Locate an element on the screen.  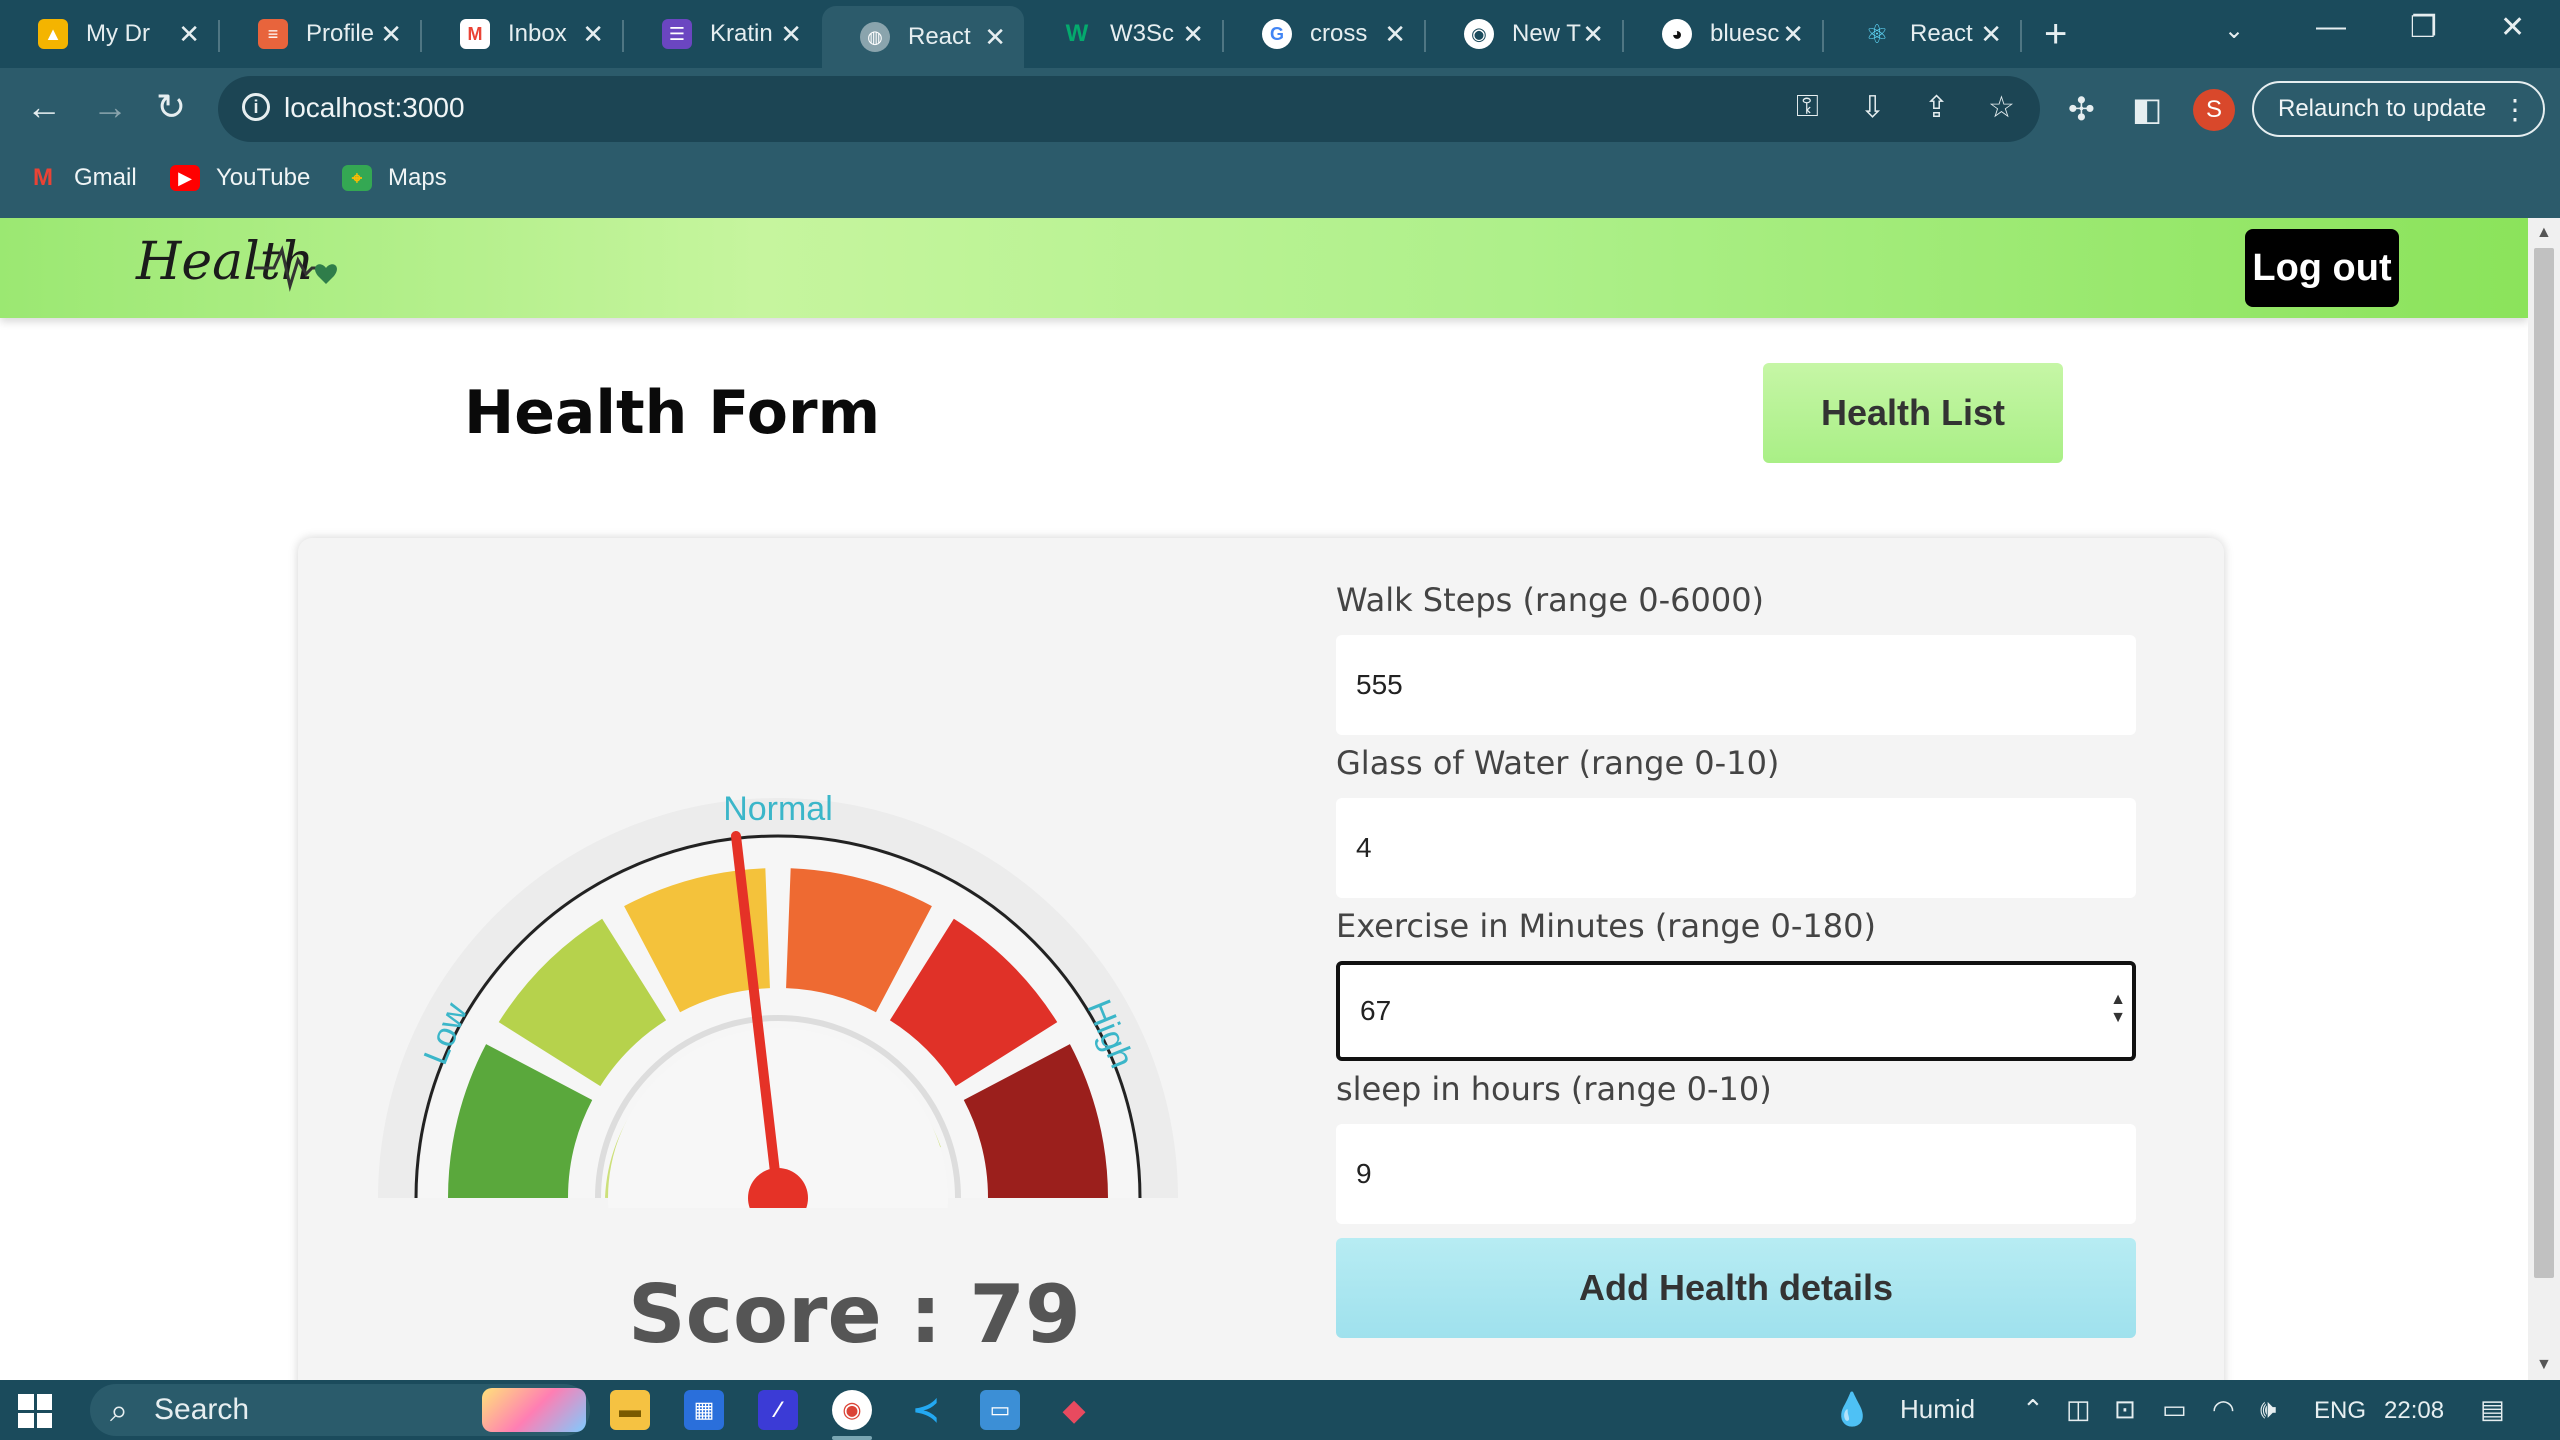
tab-react-active: ◍ React ✕ is located at coordinates (923, 37).